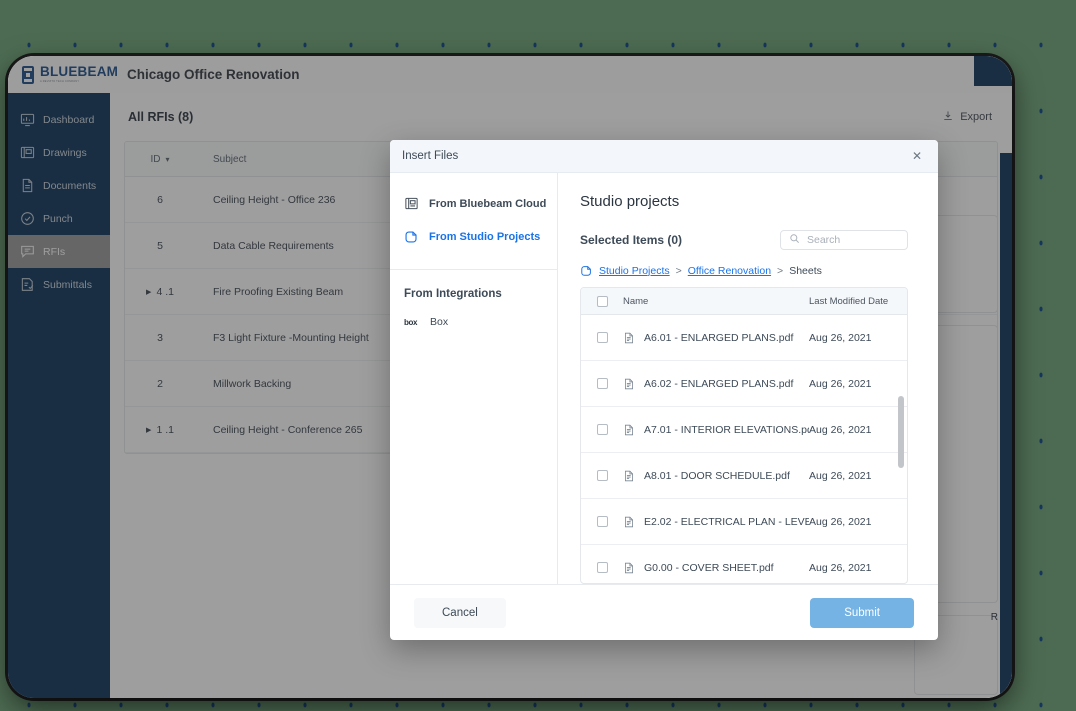  I want to click on file-name-cell: A6.02 - ENLARGED PLANS.pdf, so click(716, 384).